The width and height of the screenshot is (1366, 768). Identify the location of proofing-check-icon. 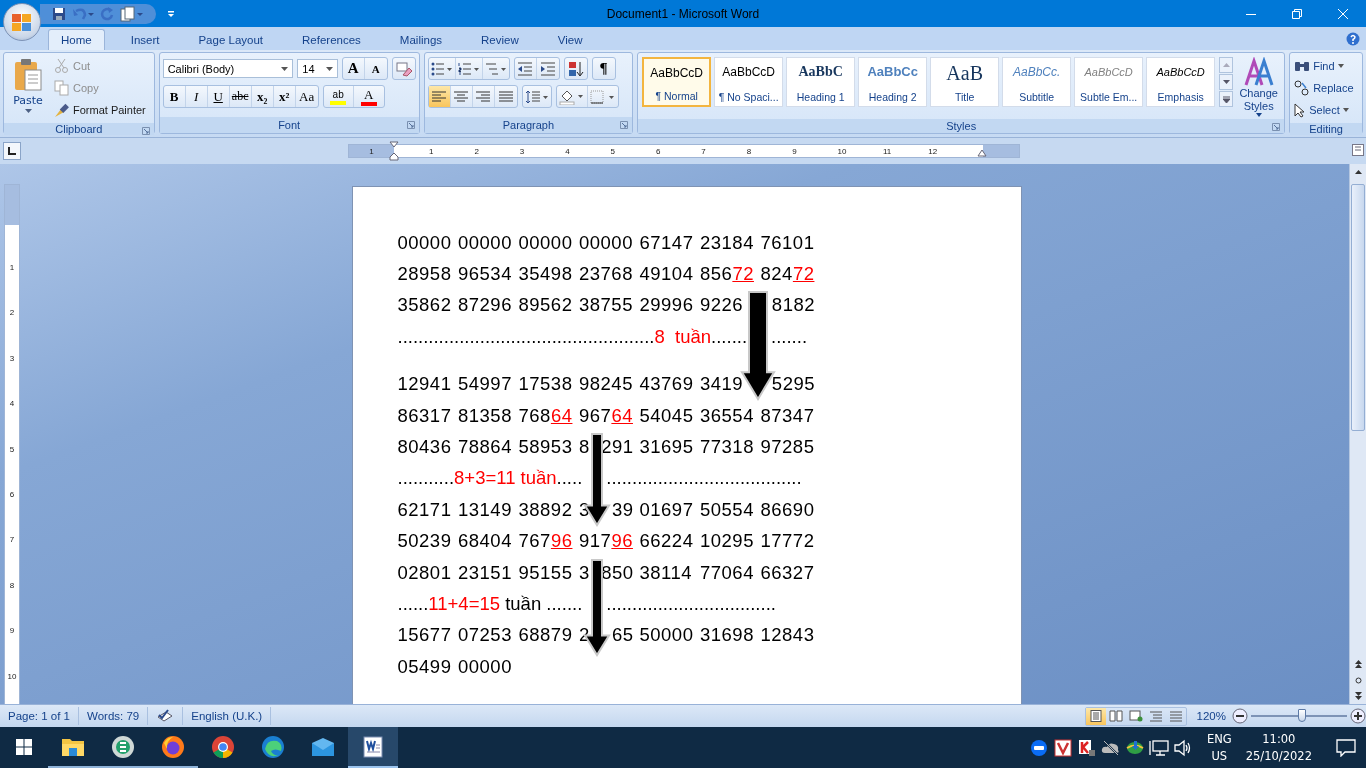
(165, 716).